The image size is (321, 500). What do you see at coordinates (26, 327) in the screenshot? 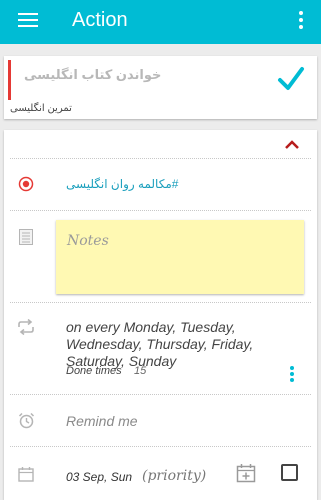
I see `repeat-icon` at bounding box center [26, 327].